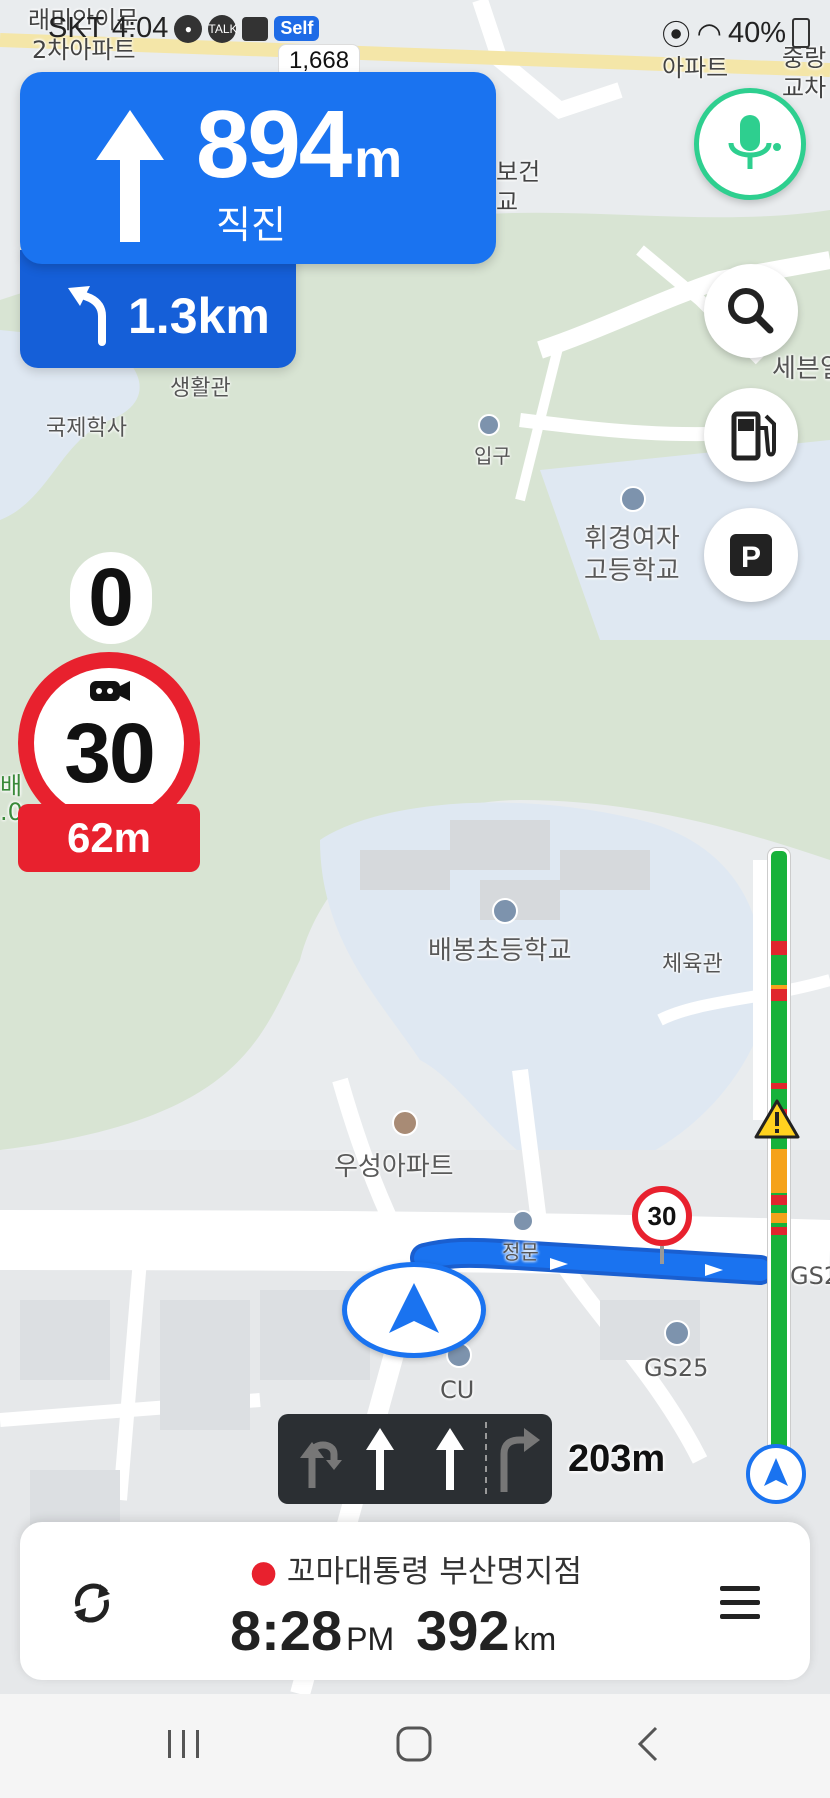  Describe the element at coordinates (489, 425) in the screenshot. I see `entrance-poi-icon` at that location.